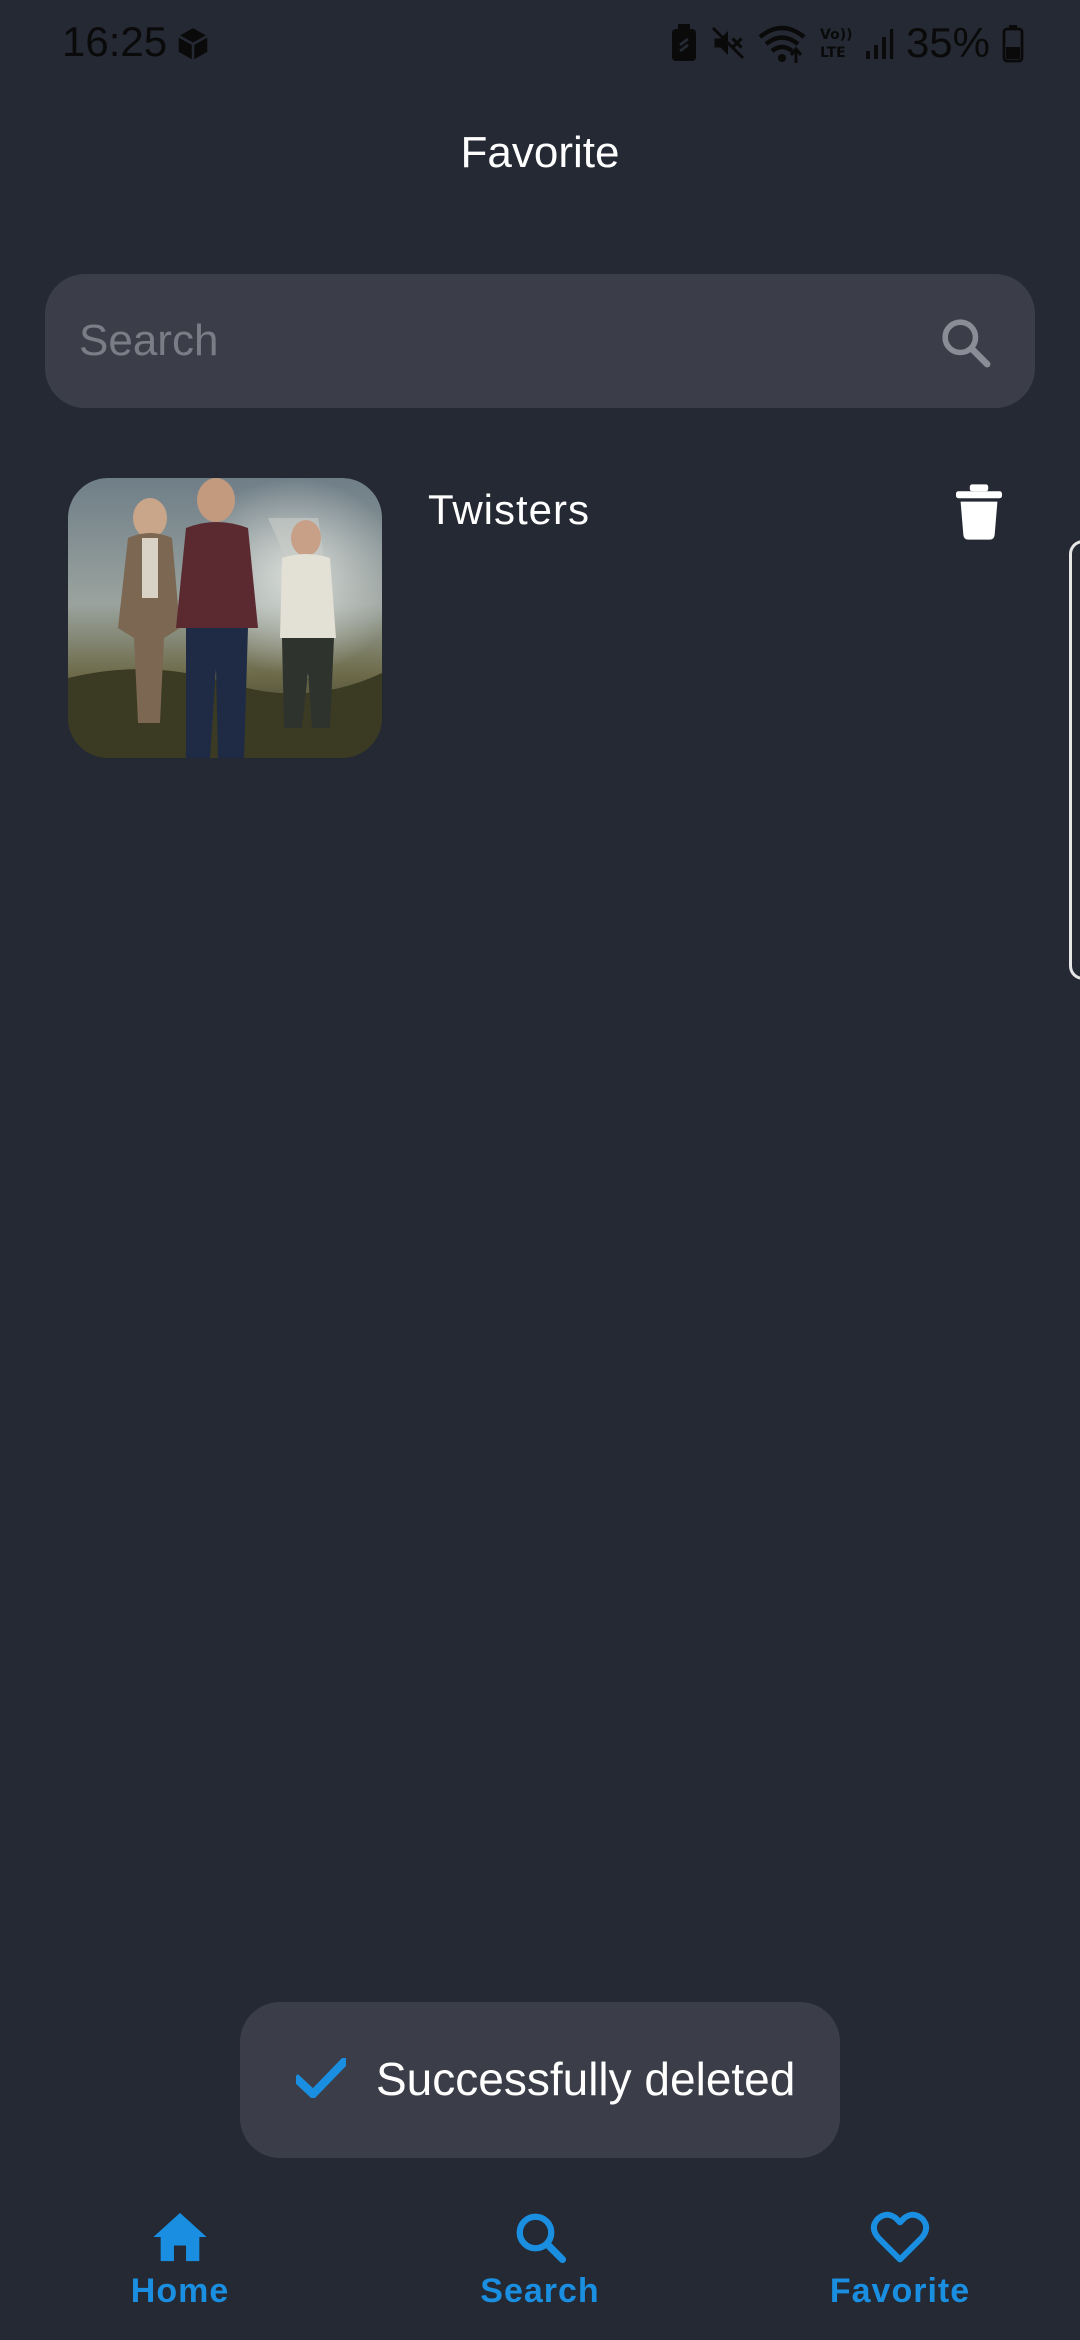 This screenshot has width=1080, height=2340. I want to click on nav-favorite-label: Favorite, so click(900, 2291).